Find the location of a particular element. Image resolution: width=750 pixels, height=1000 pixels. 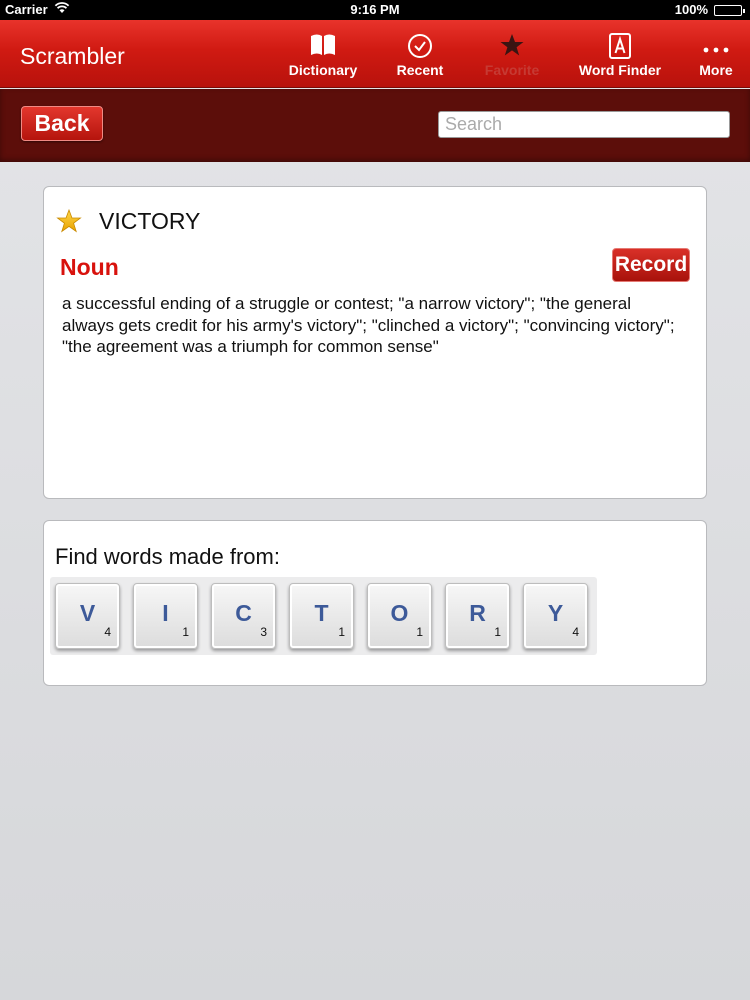

letter-tile: V 4 is located at coordinates (87, 616).